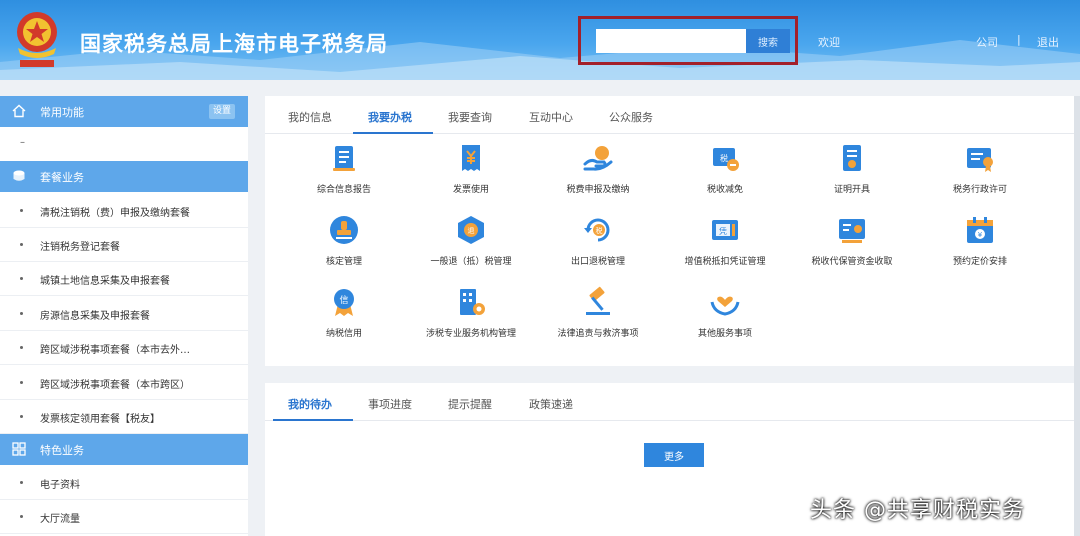  Describe the element at coordinates (674, 455) in the screenshot. I see `more-button: 更多` at that location.